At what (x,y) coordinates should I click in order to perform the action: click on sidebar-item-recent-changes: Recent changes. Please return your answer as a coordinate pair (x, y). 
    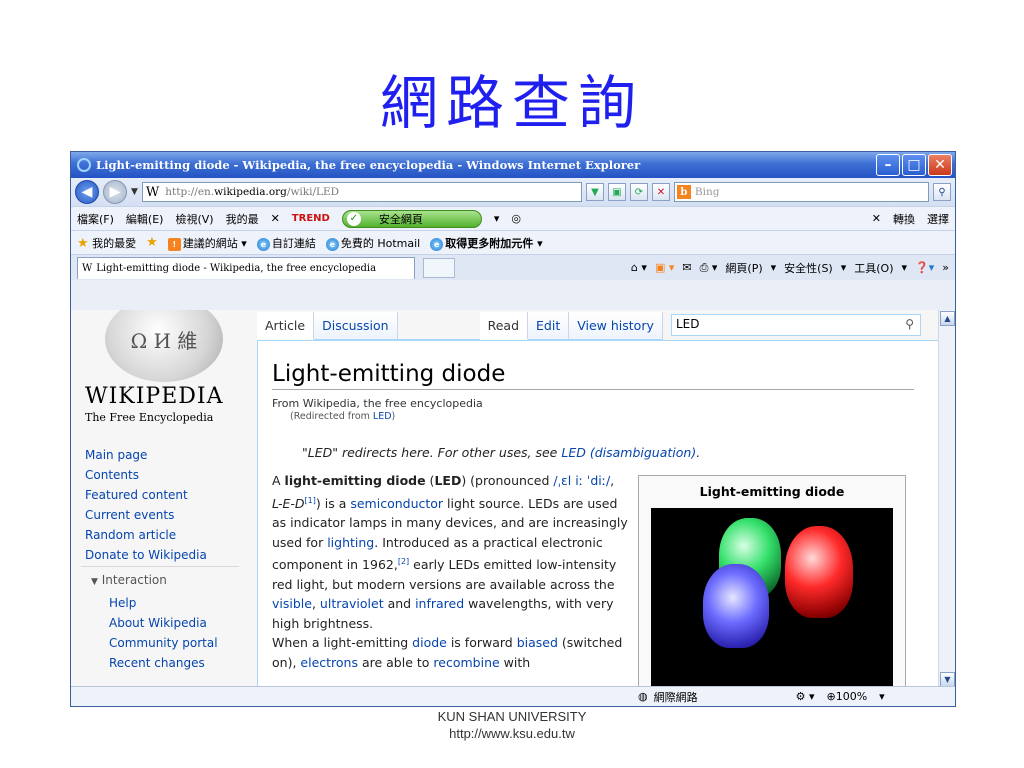
    Looking at the image, I should click on (163, 663).